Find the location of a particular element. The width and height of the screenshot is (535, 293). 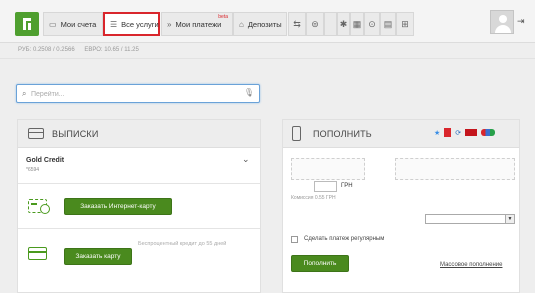

android-icon: ✱ is located at coordinates (343, 24).